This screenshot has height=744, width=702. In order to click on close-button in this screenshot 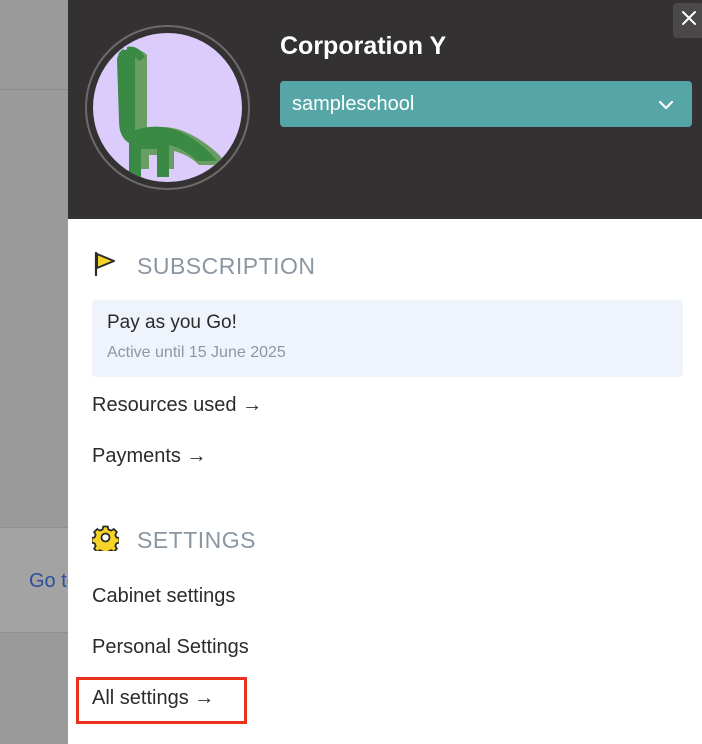, I will do `click(687, 20)`.